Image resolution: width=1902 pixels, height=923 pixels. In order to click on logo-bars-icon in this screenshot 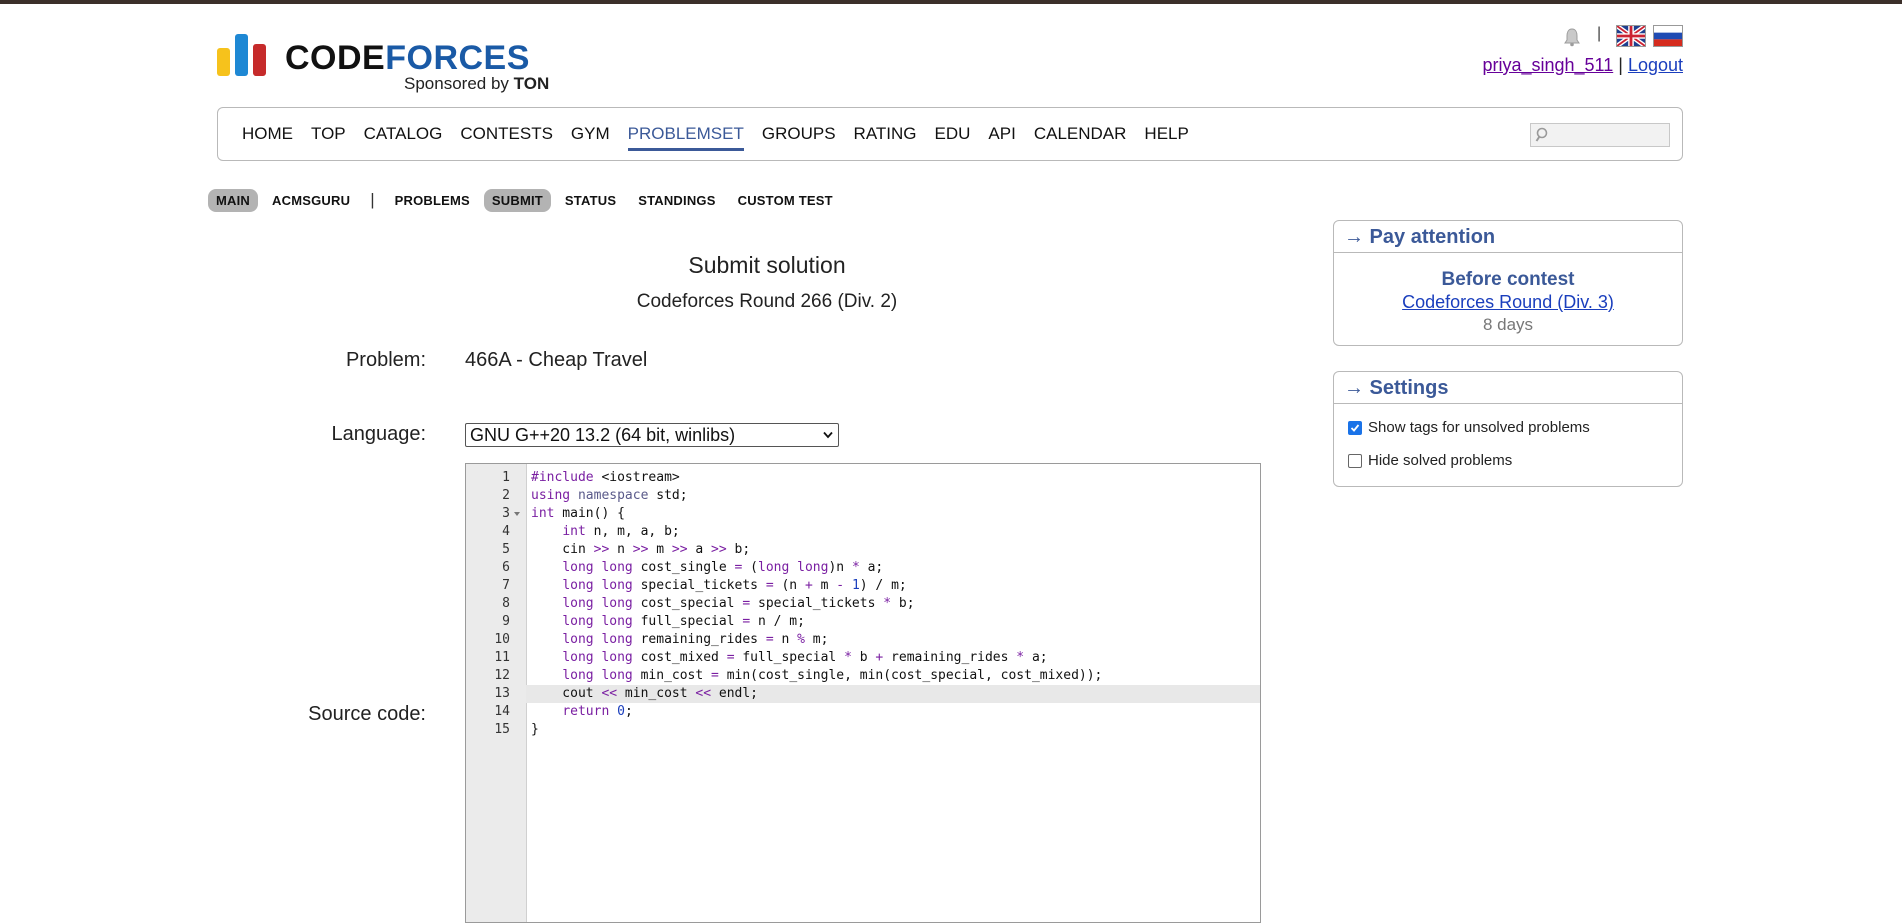, I will do `click(243, 55)`.